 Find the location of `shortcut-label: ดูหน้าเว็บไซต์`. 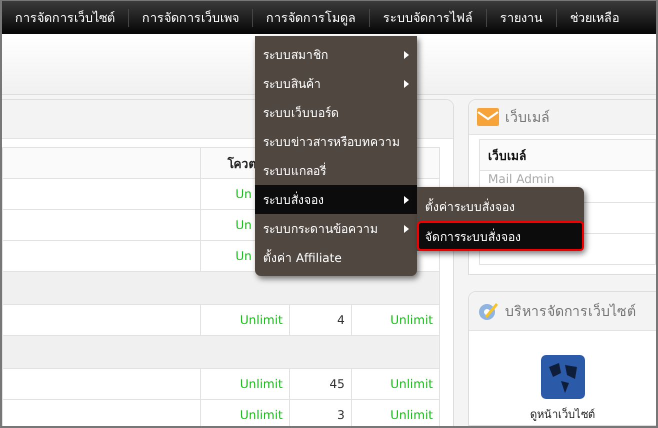

shortcut-label: ดูหน้าเว็บไซต์ is located at coordinates (562, 414).